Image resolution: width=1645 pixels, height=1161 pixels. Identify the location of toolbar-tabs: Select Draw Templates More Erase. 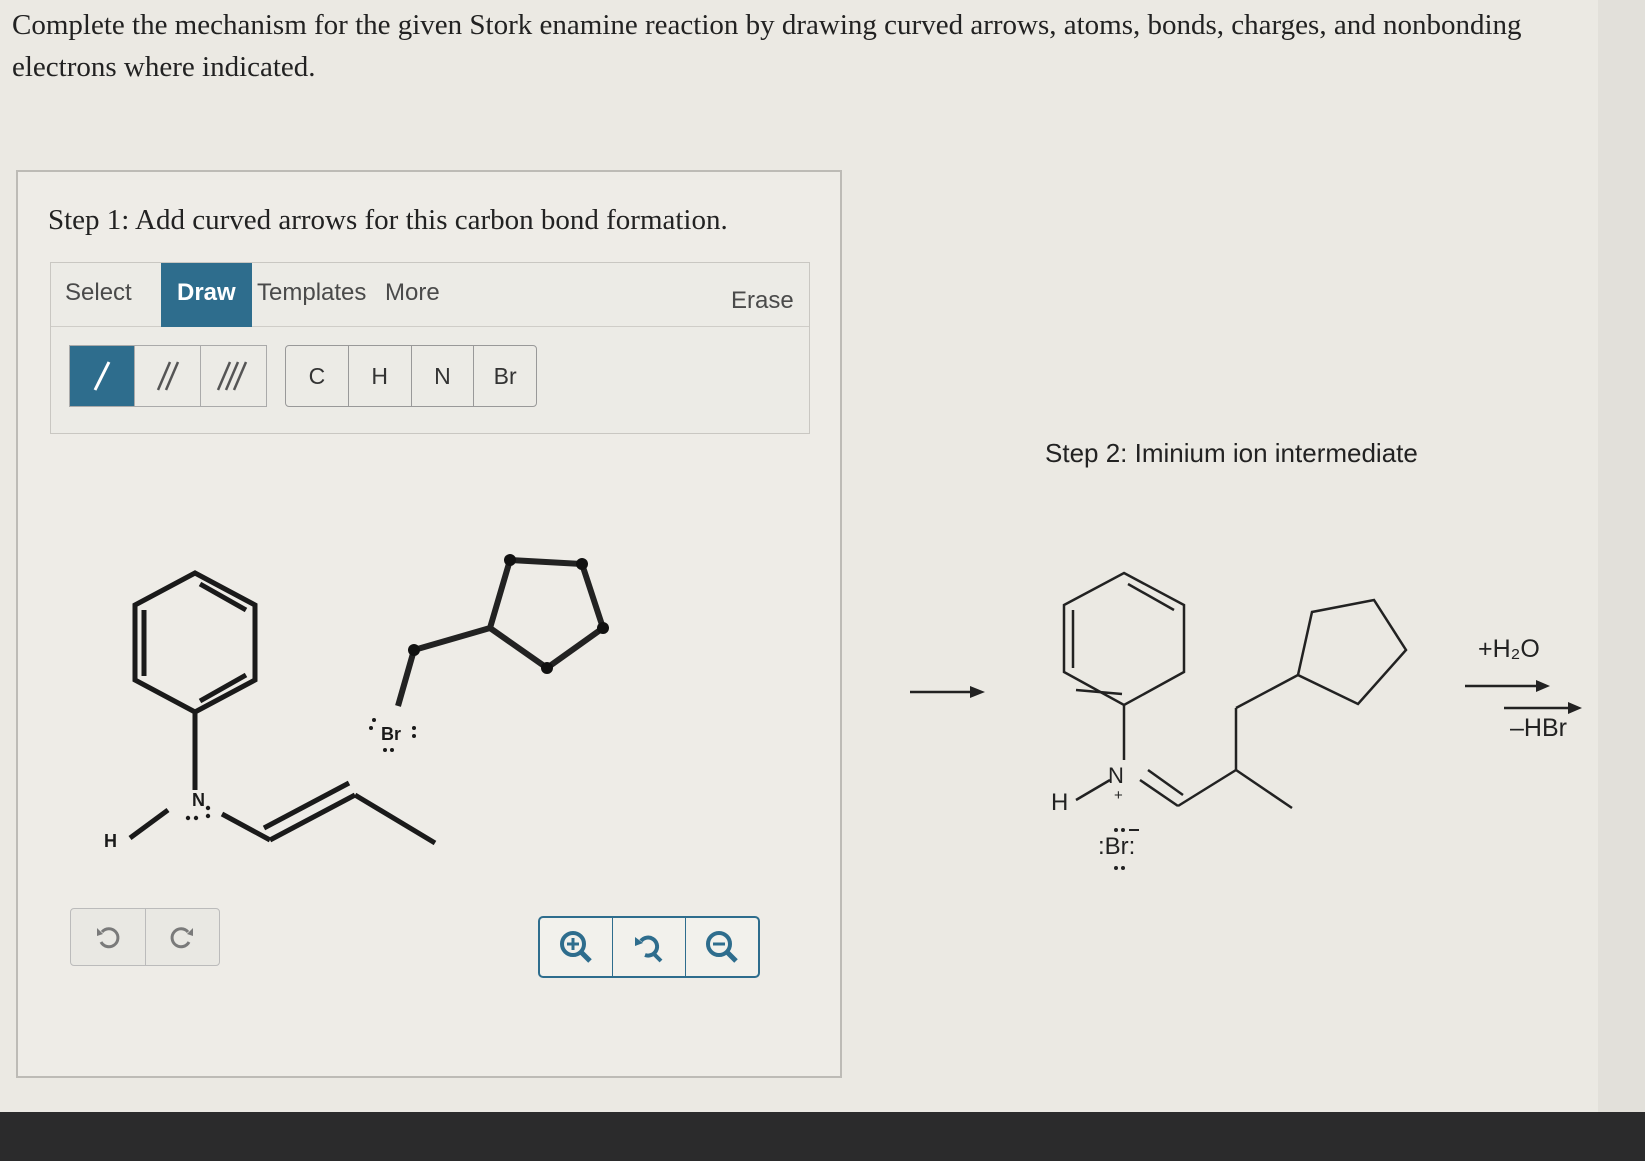
(430, 295).